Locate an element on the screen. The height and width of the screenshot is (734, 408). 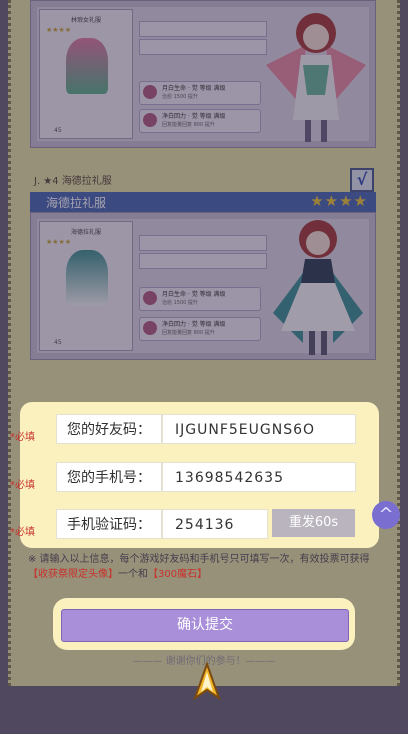
tap-pointer-icon is located at coordinates (207, 681).